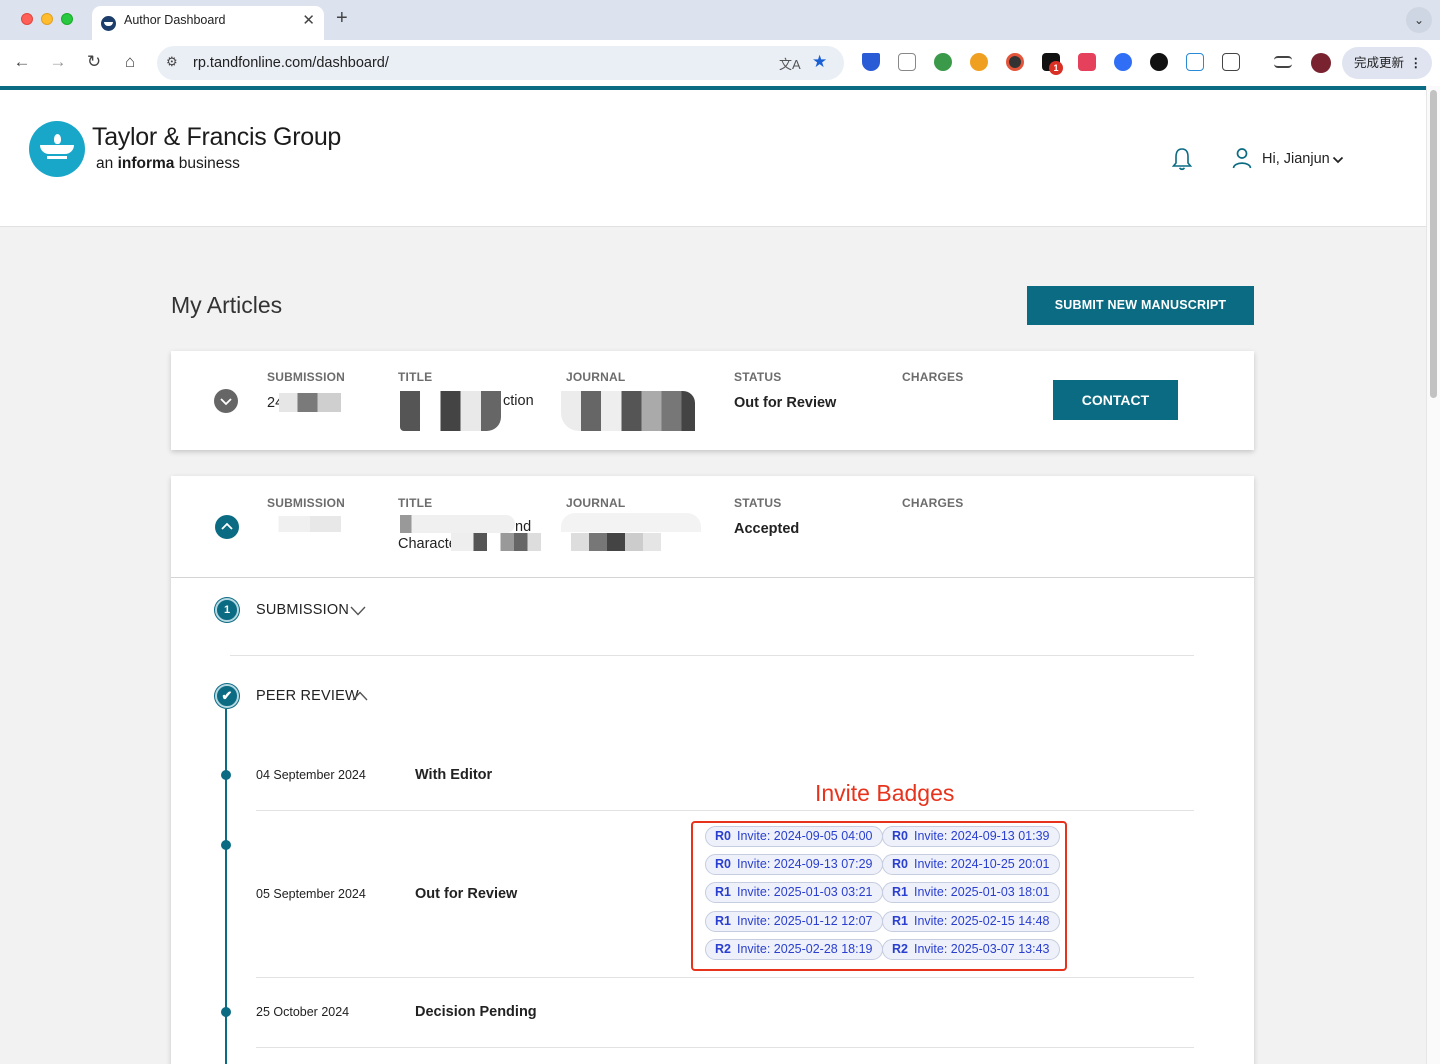 This screenshot has width=1440, height=1064. I want to click on invite-badge: R0 Invite: 2024-09-13 07:29, so click(794, 864).